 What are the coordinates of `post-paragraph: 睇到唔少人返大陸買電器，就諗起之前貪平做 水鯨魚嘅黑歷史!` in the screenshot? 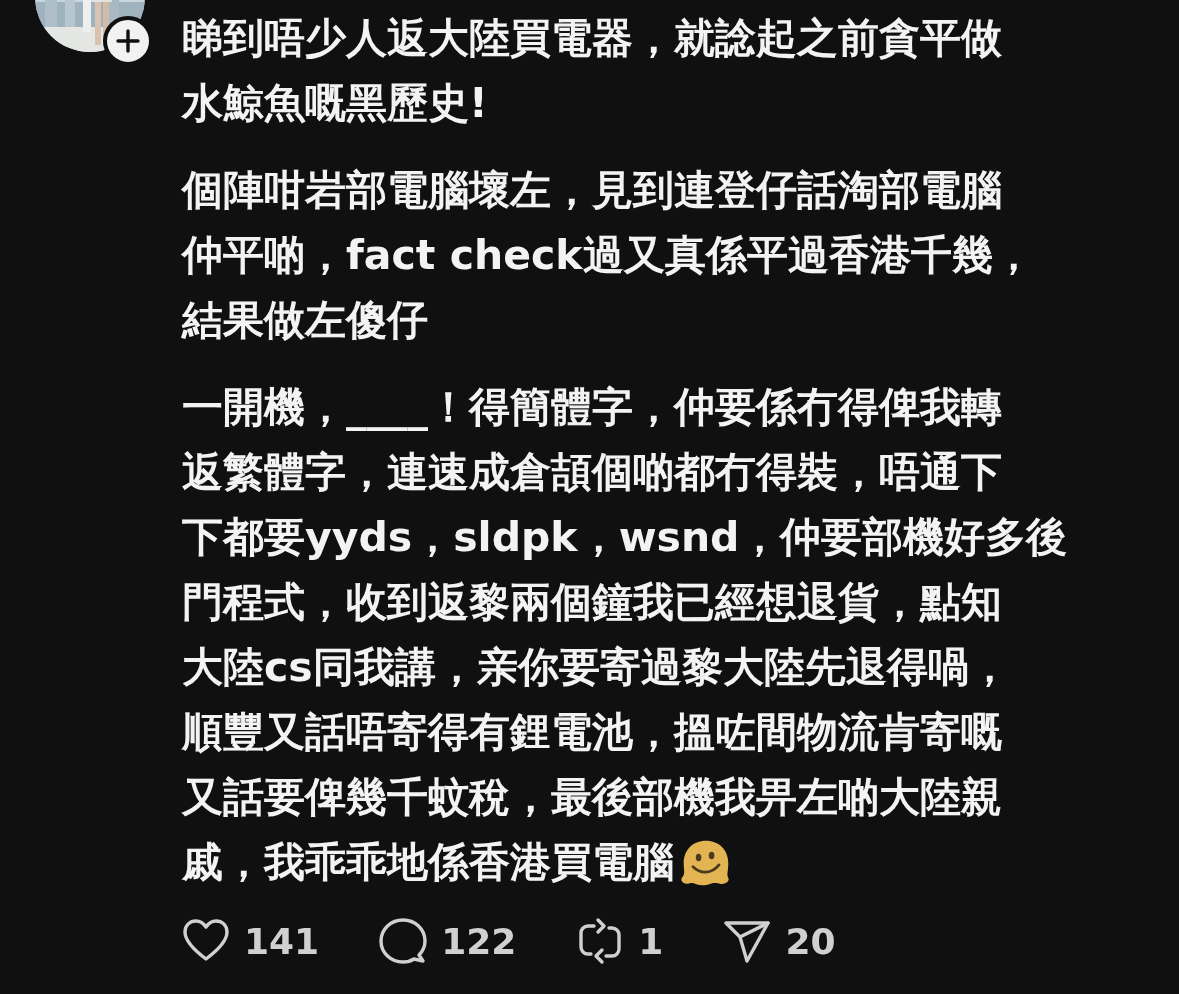 It's located at (592, 70).